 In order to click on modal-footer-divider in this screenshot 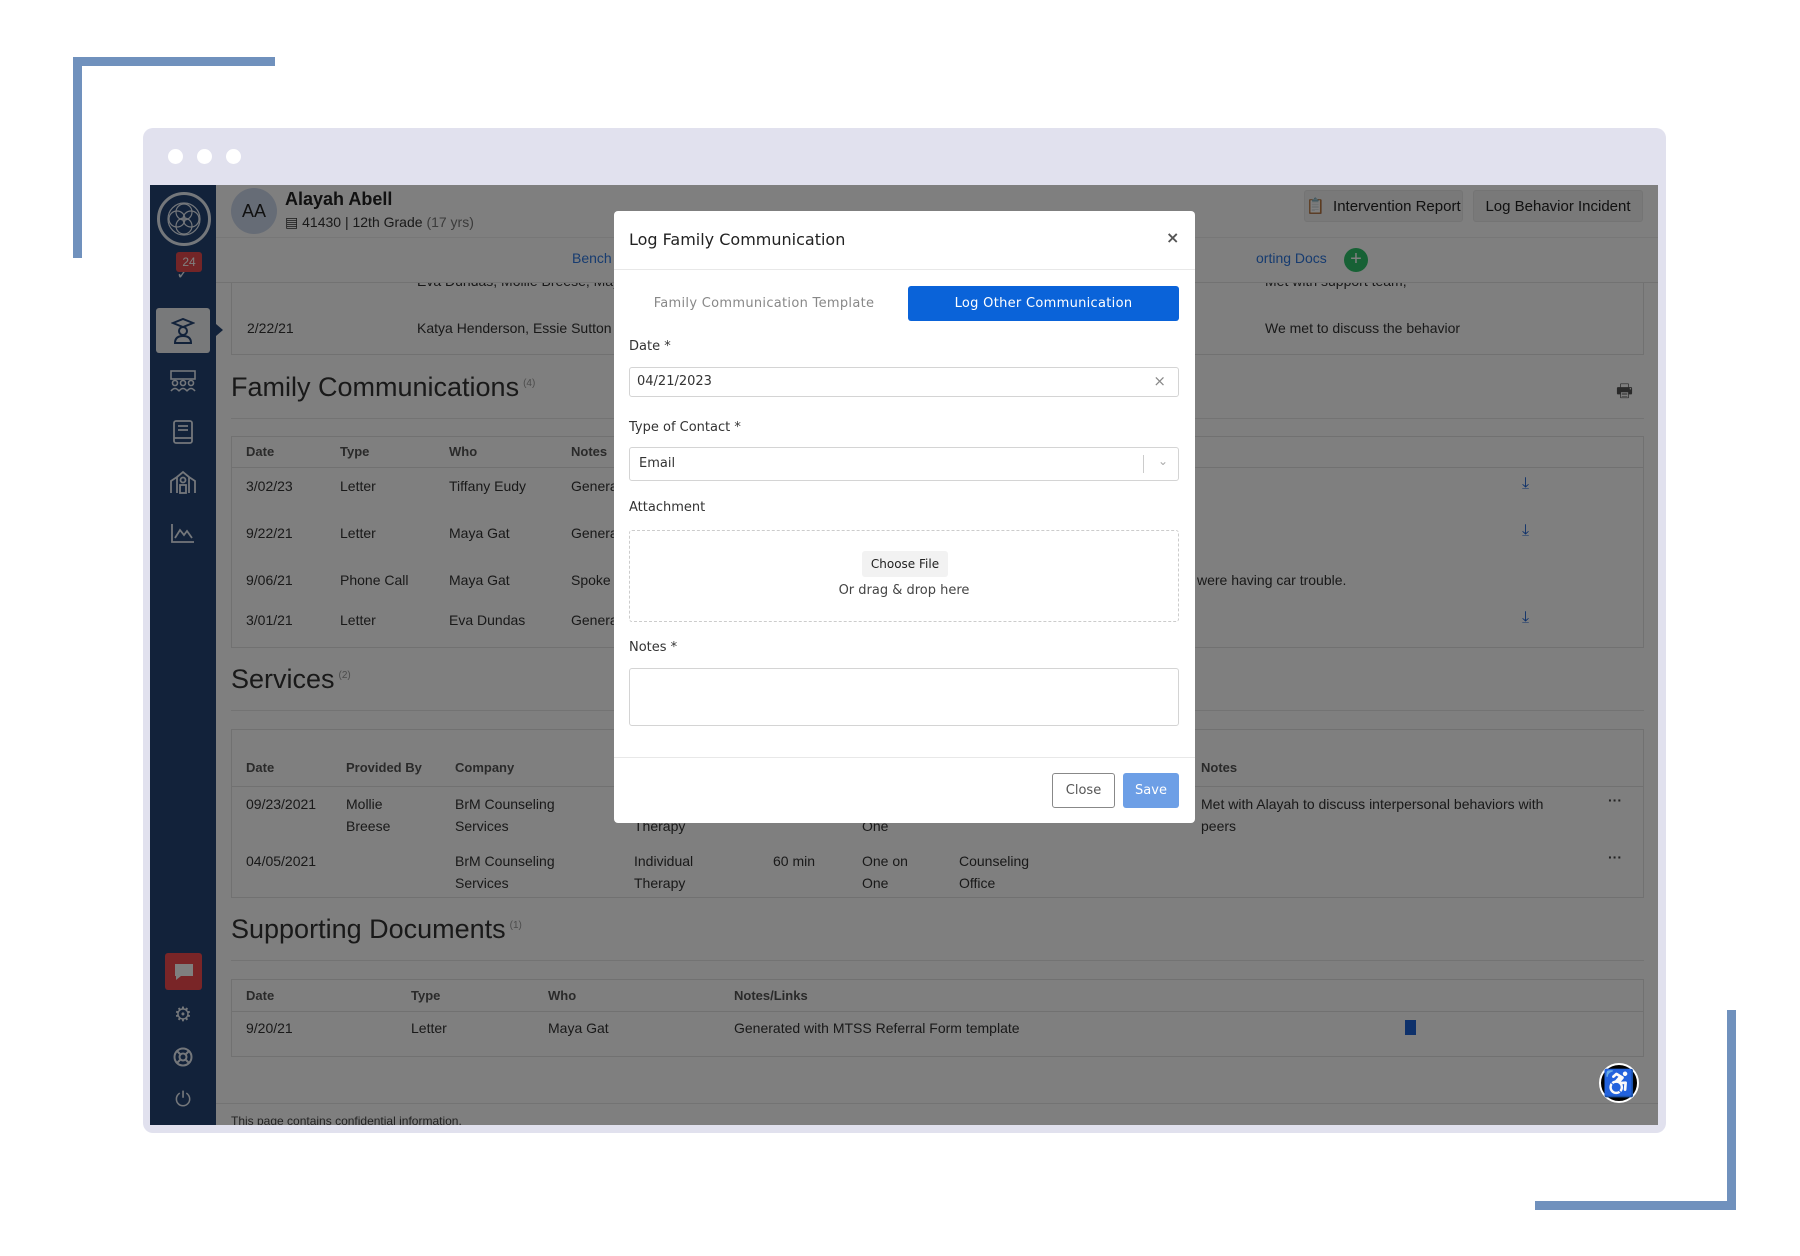, I will do `click(904, 757)`.